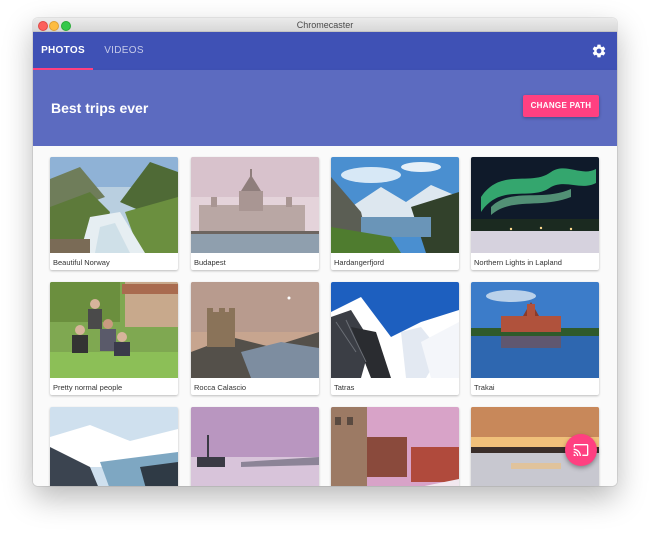  I want to click on photo-caption: Pretty normal people, so click(88, 387).